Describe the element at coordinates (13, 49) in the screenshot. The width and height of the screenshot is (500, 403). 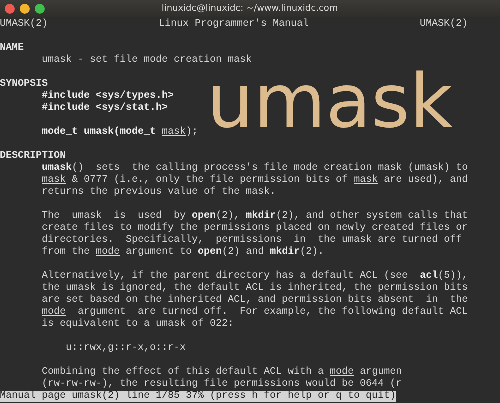
I see `section-heading: NAME` at that location.